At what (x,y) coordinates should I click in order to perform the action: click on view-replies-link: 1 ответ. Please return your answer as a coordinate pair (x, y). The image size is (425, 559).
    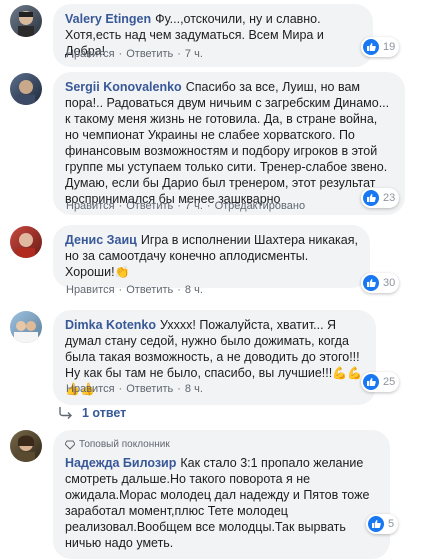
    Looking at the image, I should click on (92, 413).